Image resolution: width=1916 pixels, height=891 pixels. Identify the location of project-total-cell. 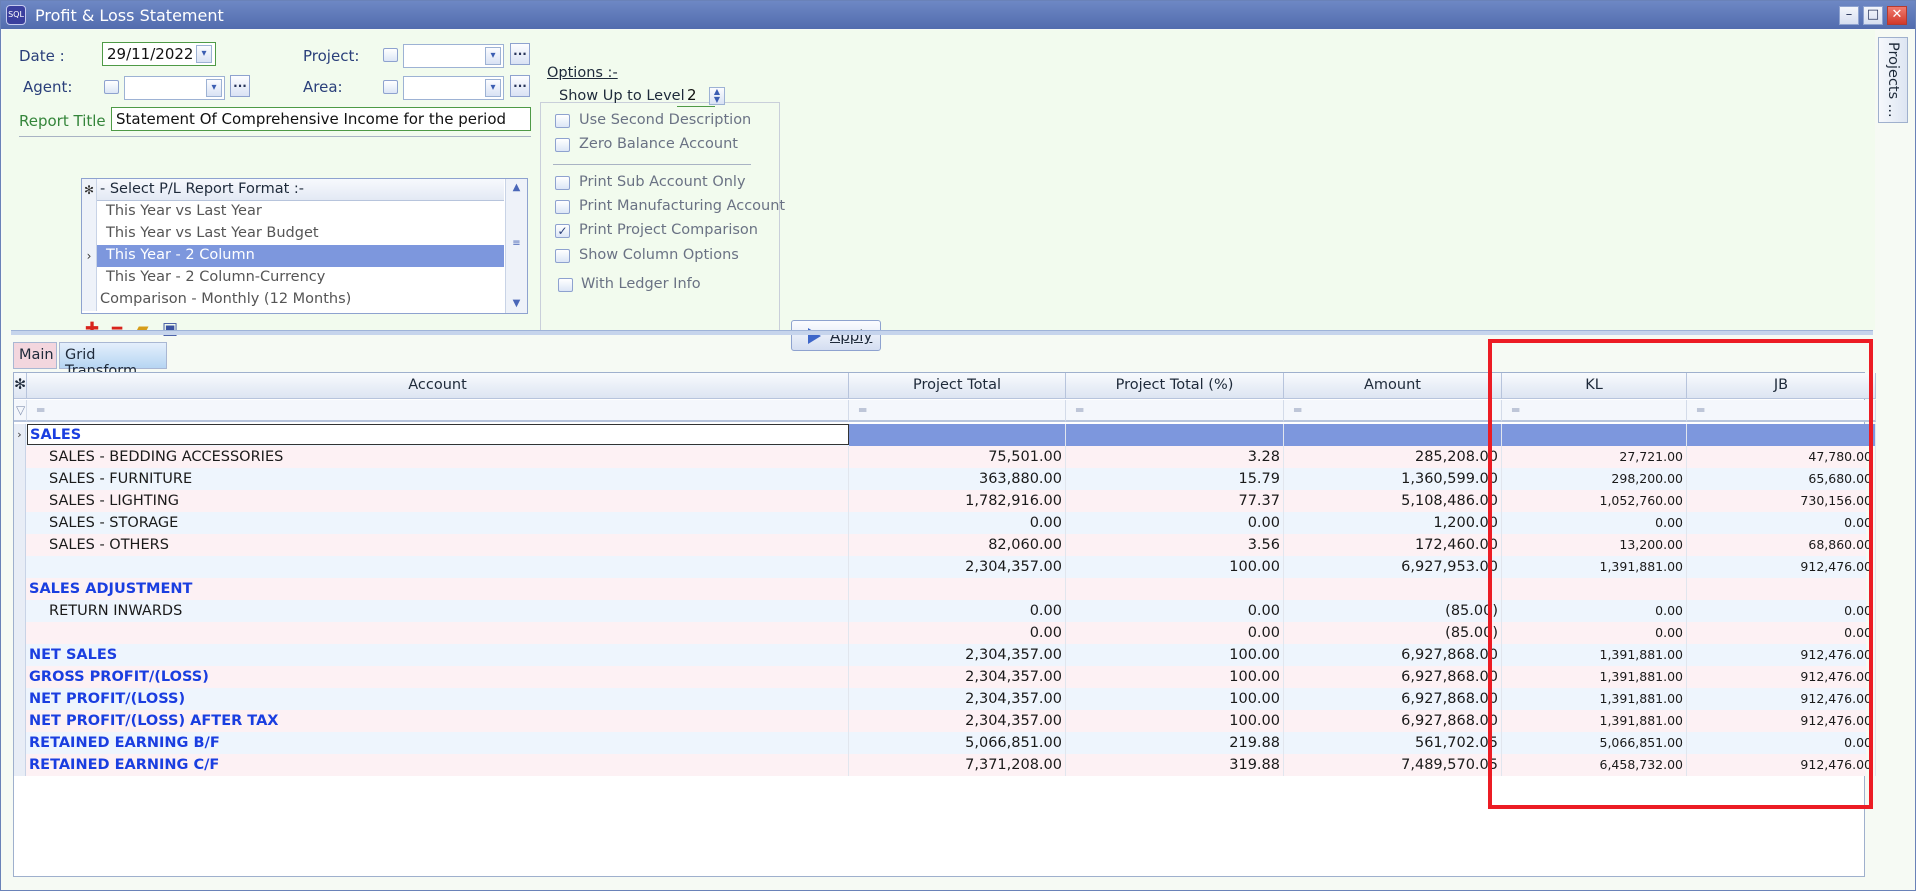
(957, 589).